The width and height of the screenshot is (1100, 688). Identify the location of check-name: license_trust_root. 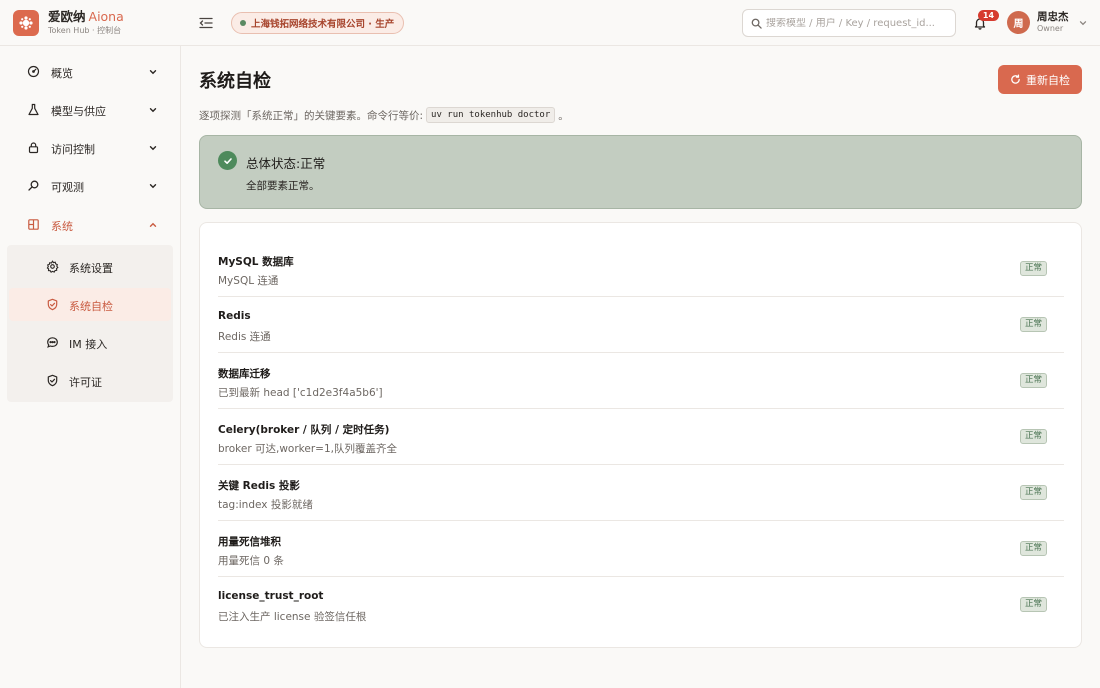
(271, 596).